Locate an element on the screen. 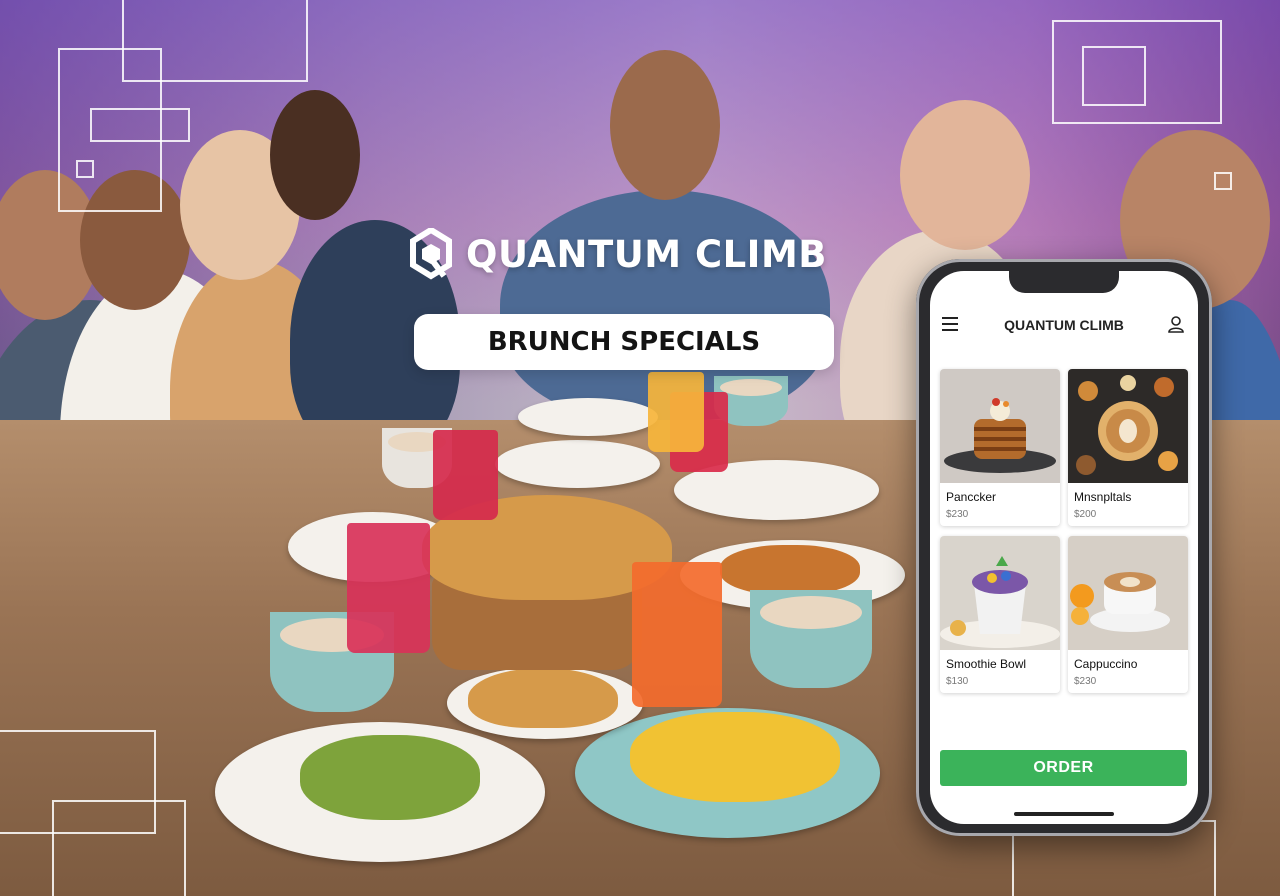 The image size is (1280, 896). product-name: Panccker is located at coordinates (971, 497).